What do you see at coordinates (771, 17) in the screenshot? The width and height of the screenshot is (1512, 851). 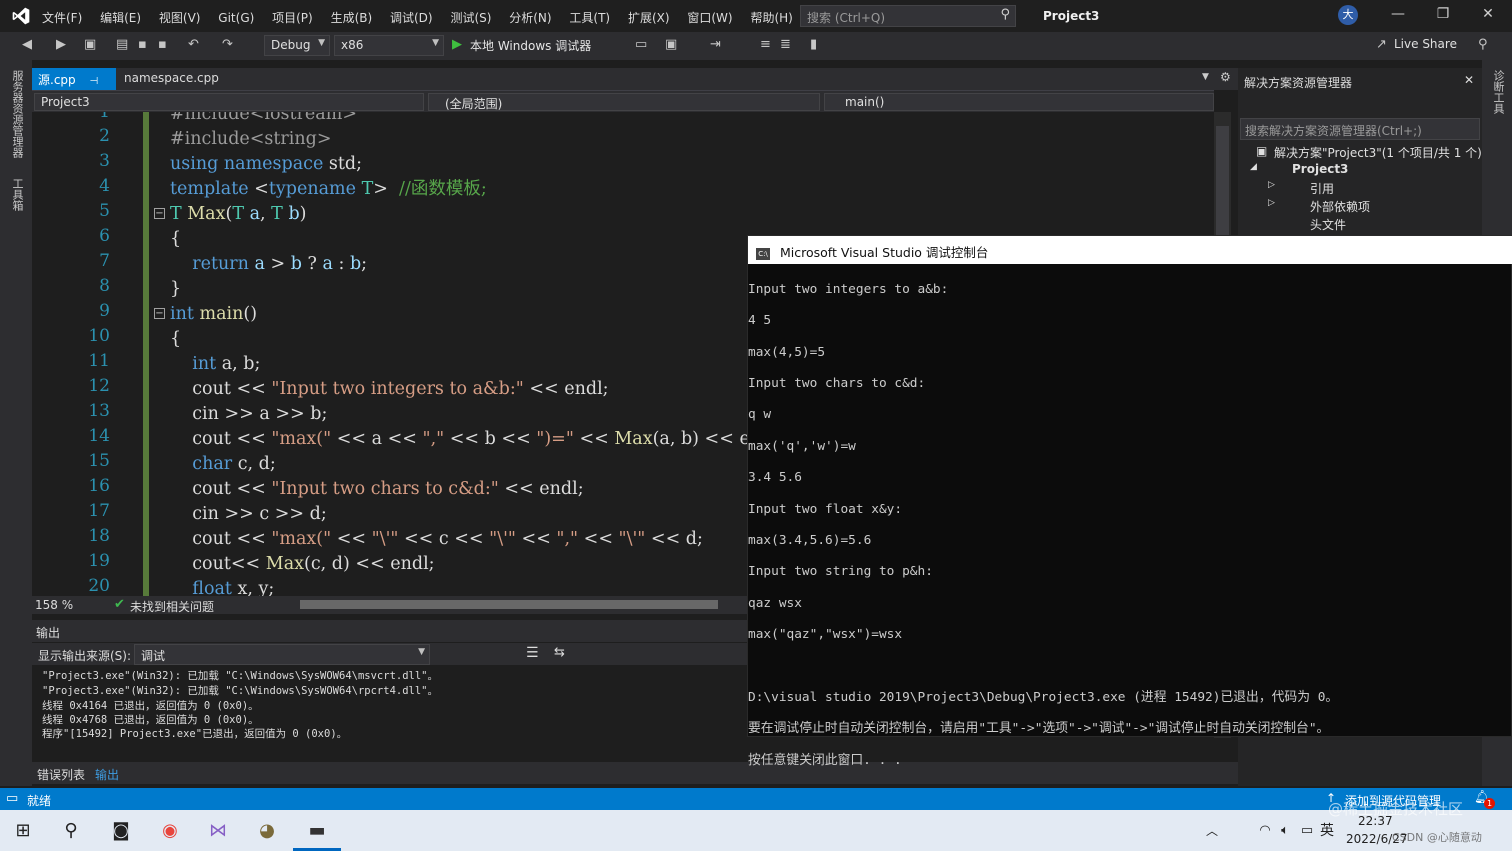 I see `menu-help: 帮助(H)` at bounding box center [771, 17].